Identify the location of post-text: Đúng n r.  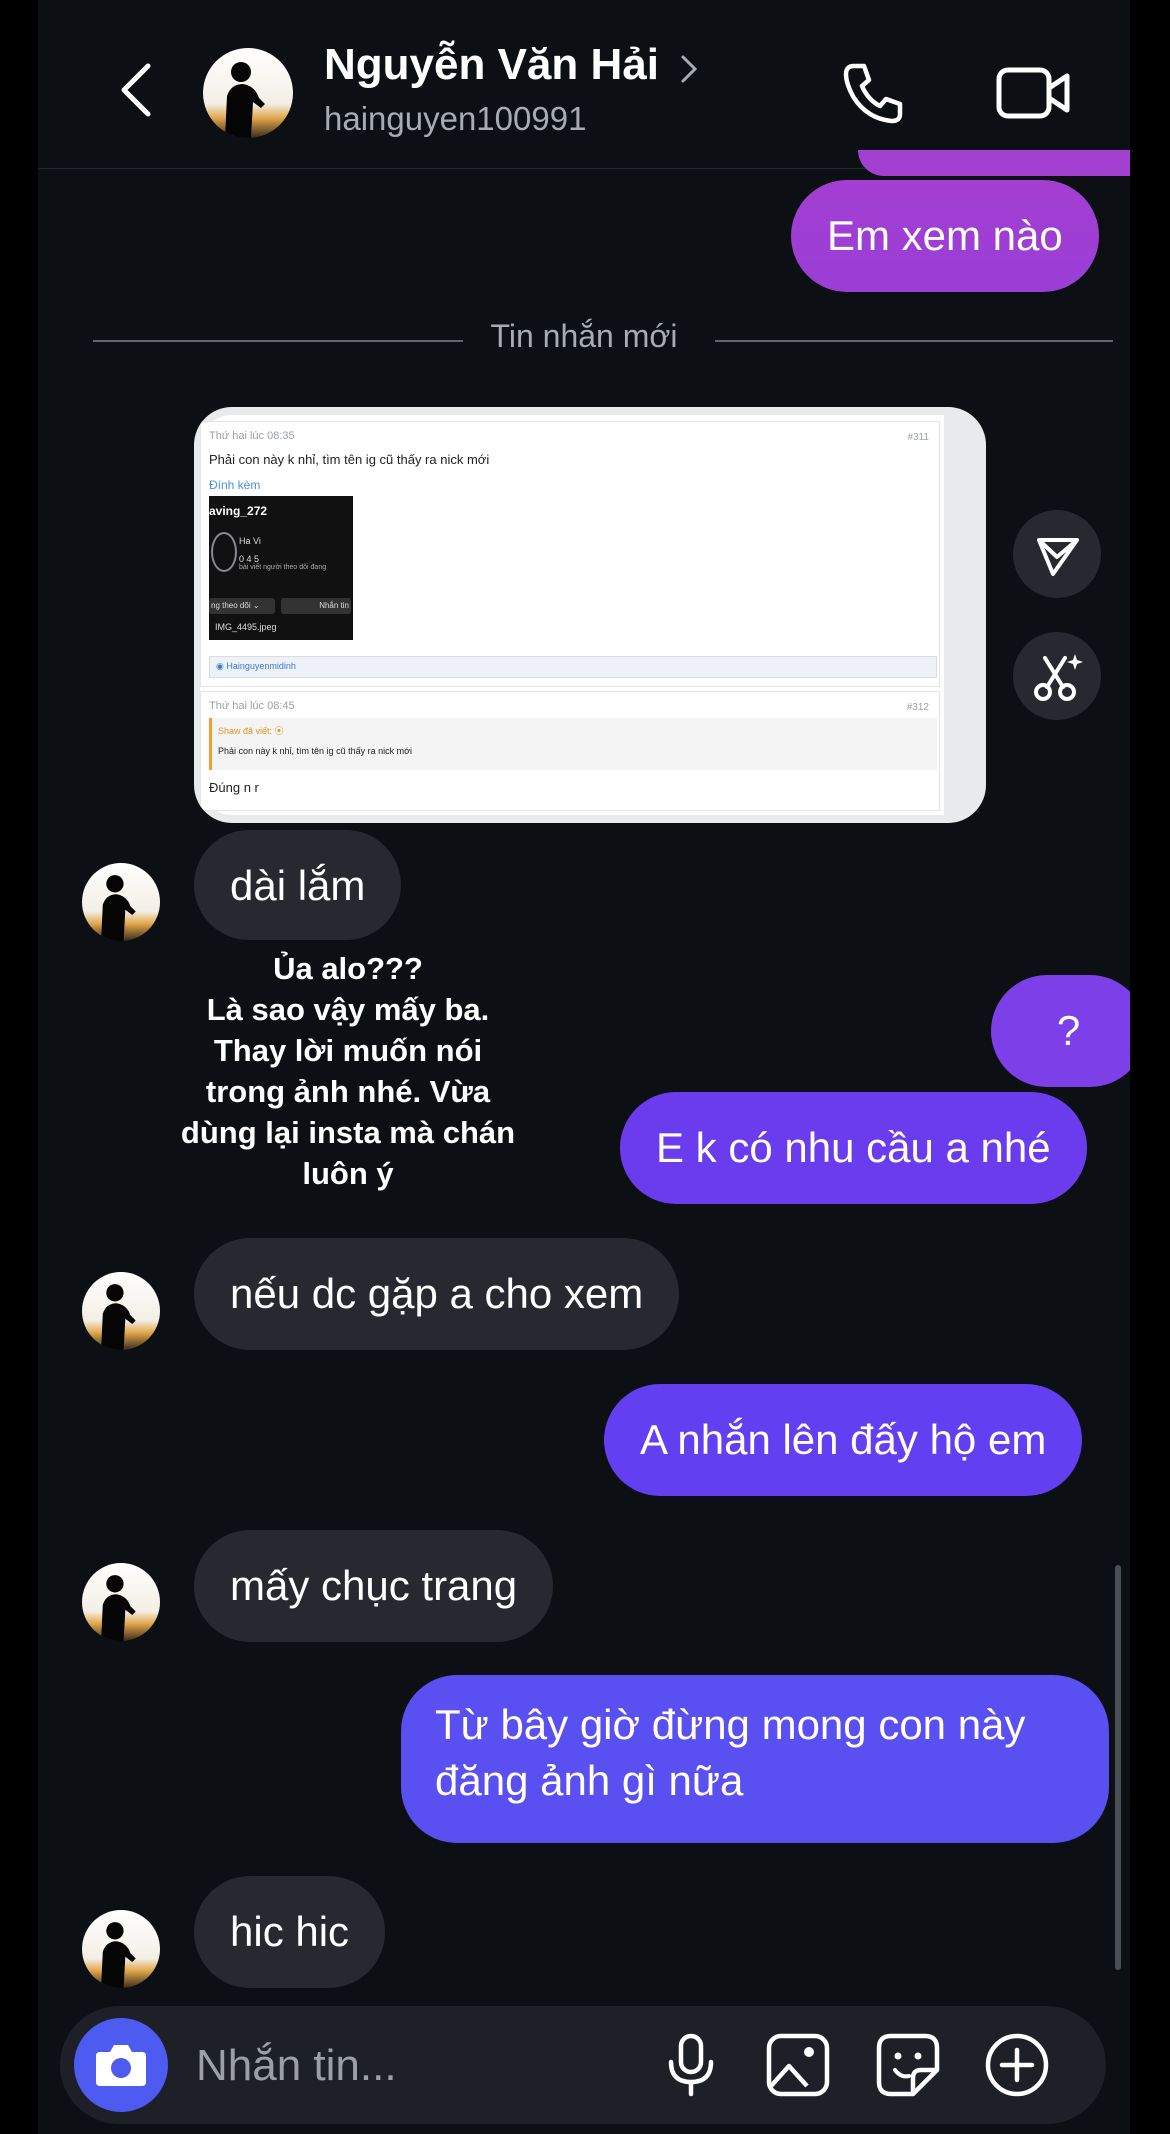
(234, 787).